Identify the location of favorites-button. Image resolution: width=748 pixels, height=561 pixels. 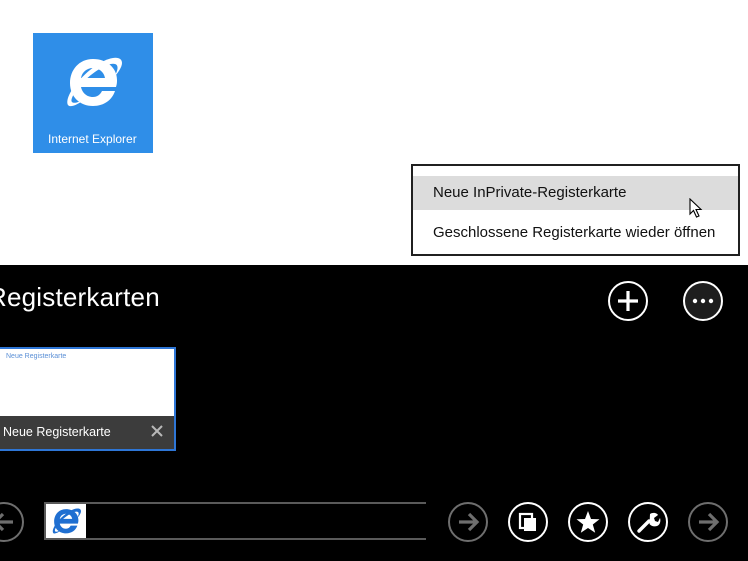
(588, 522).